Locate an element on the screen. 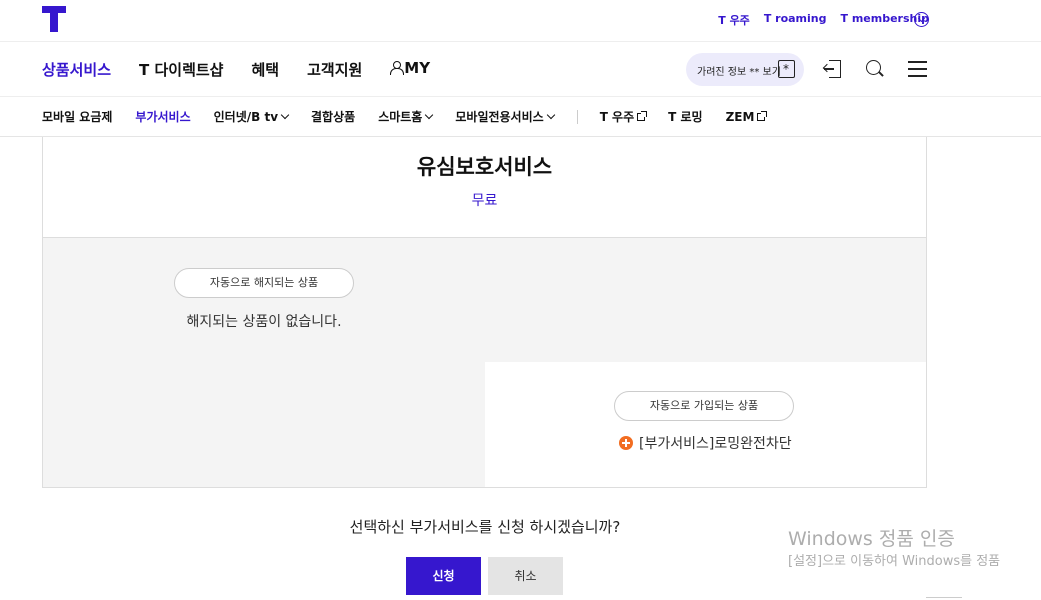 Image resolution: width=1041 pixels, height=600 pixels. auto-joined-panel: 자동으로 가입되는 상품 [부가서비스]로밍완전차단 is located at coordinates (705, 424).